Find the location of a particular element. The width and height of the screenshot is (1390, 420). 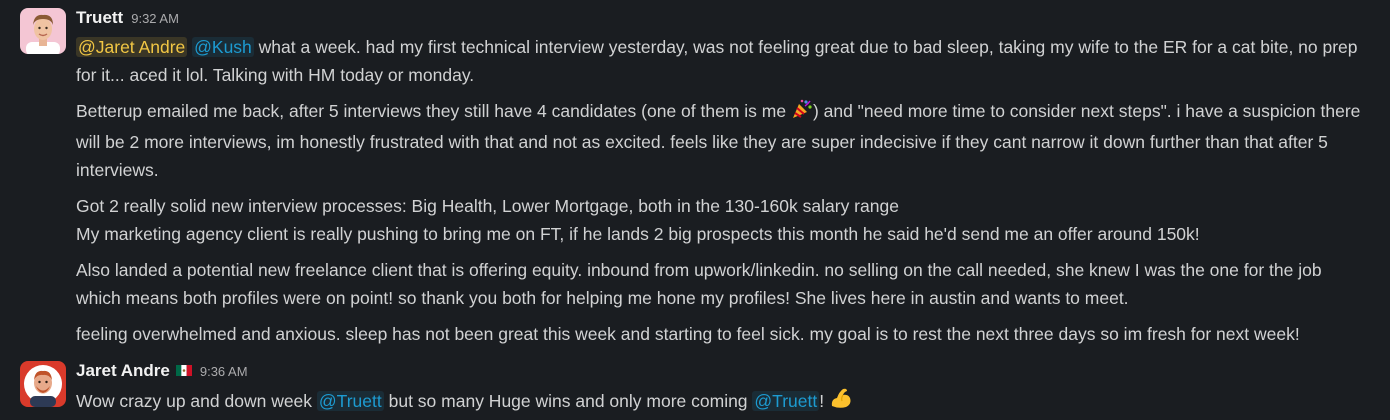

avatar-truett is located at coordinates (43, 31).